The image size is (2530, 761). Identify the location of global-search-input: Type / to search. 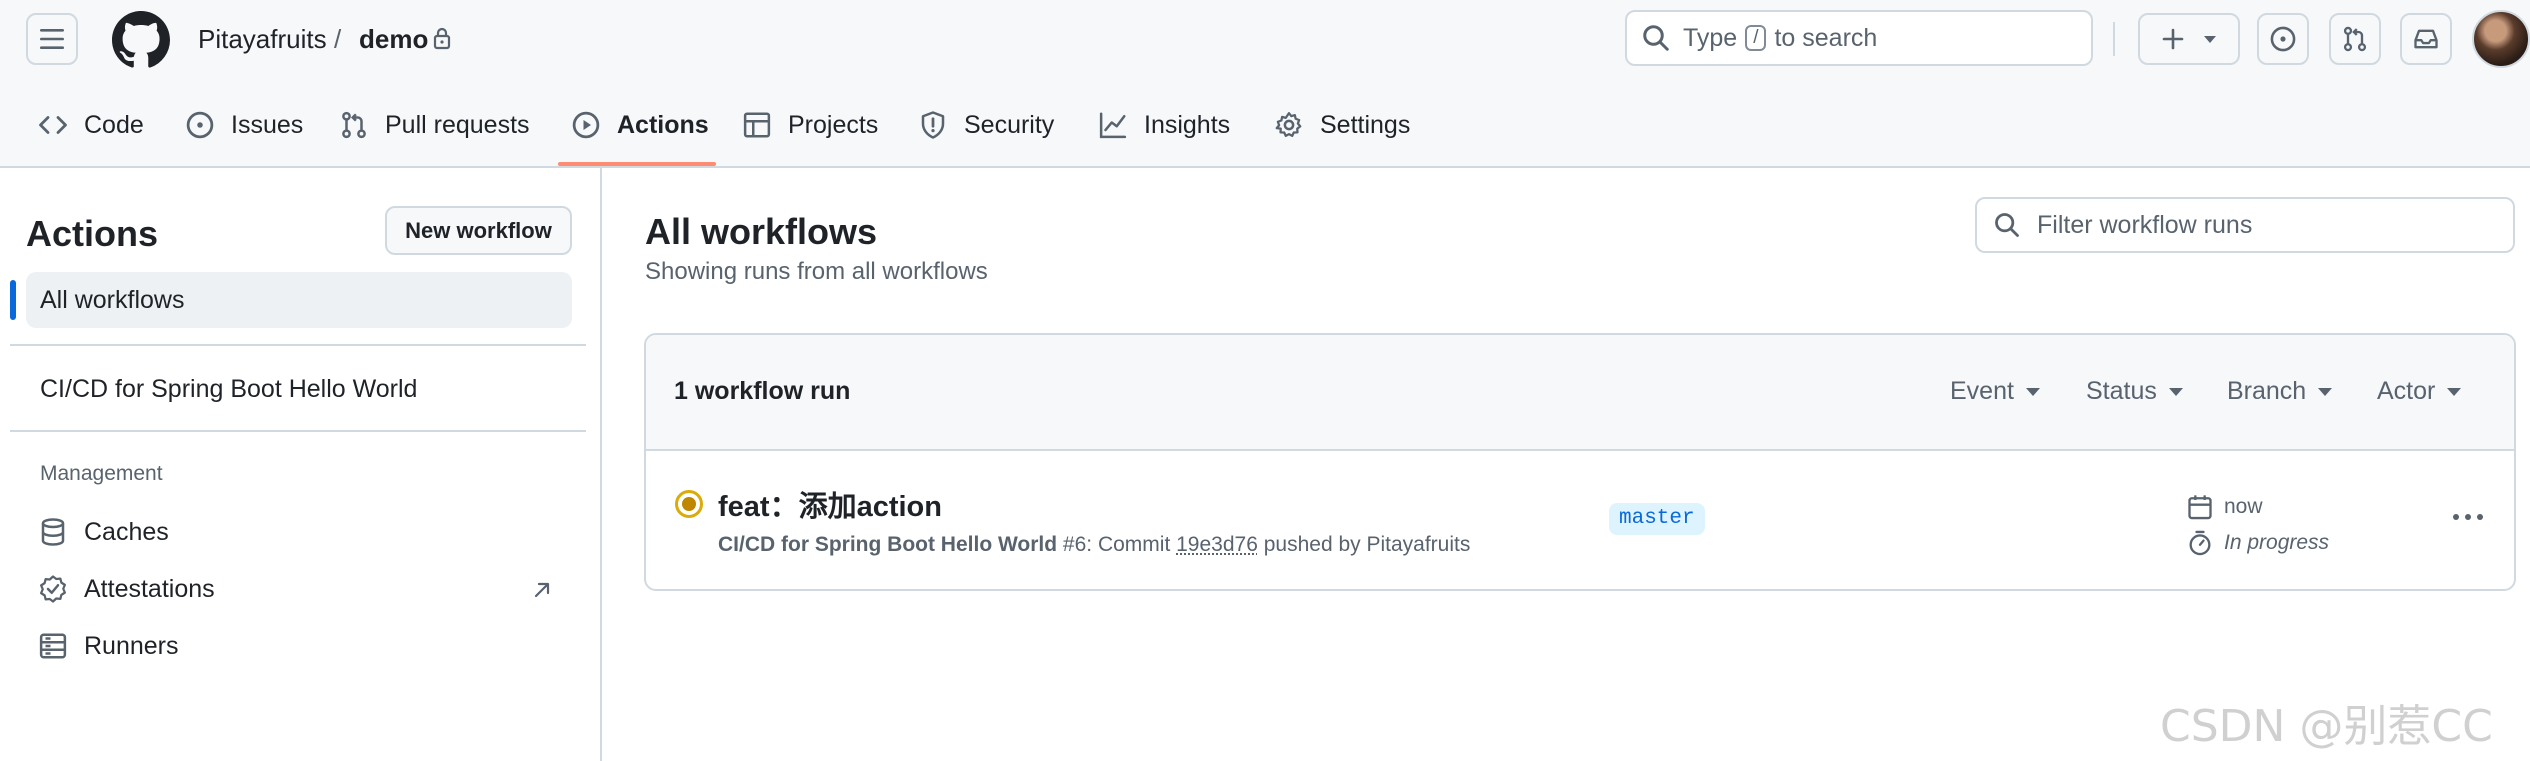
(1859, 38).